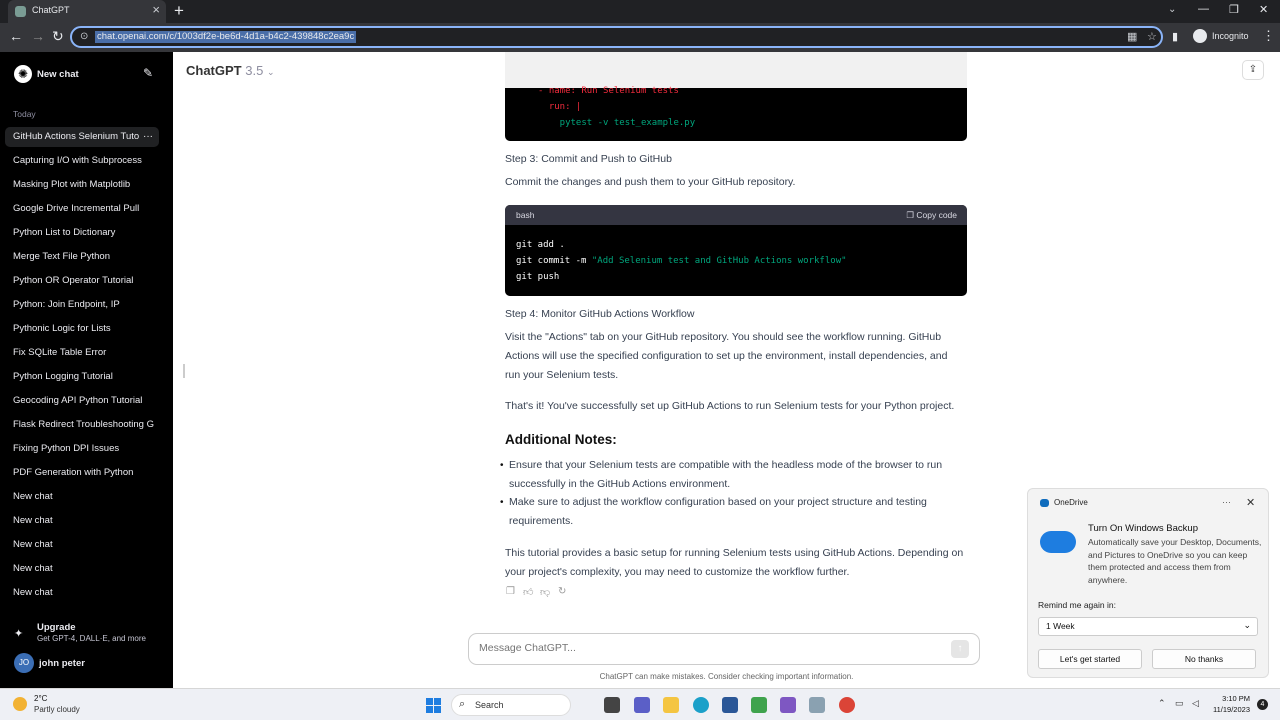  I want to click on sidebar-chat-item: Geocoding API Python Tutorial, so click(82, 401).